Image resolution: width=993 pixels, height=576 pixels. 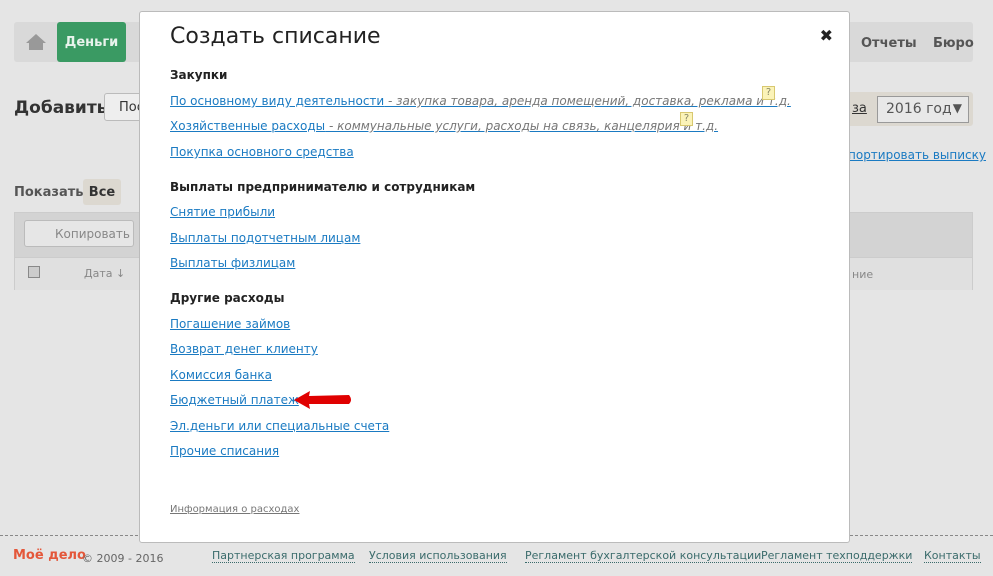 I want to click on nav-money: Деньги, so click(x=91, y=42).